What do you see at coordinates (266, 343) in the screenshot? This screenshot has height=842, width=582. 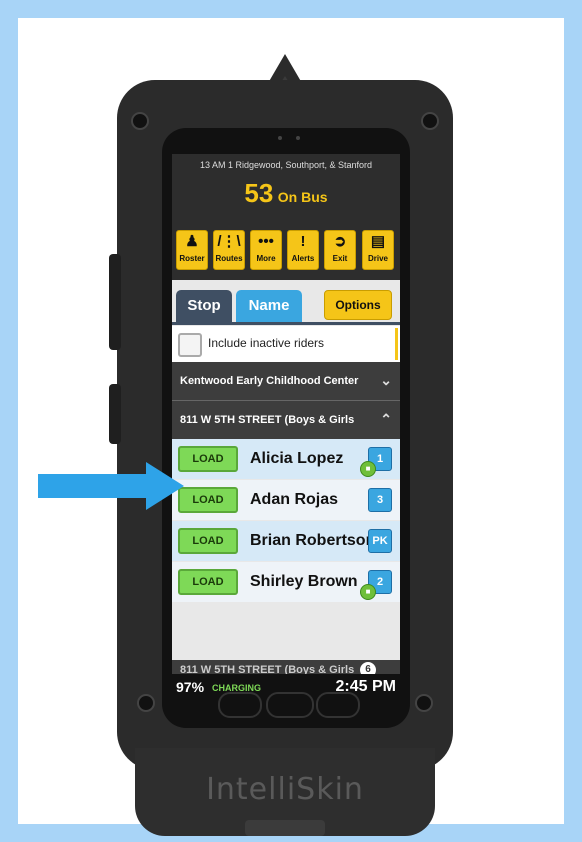 I see `include-inactive-label: Include inactive riders` at bounding box center [266, 343].